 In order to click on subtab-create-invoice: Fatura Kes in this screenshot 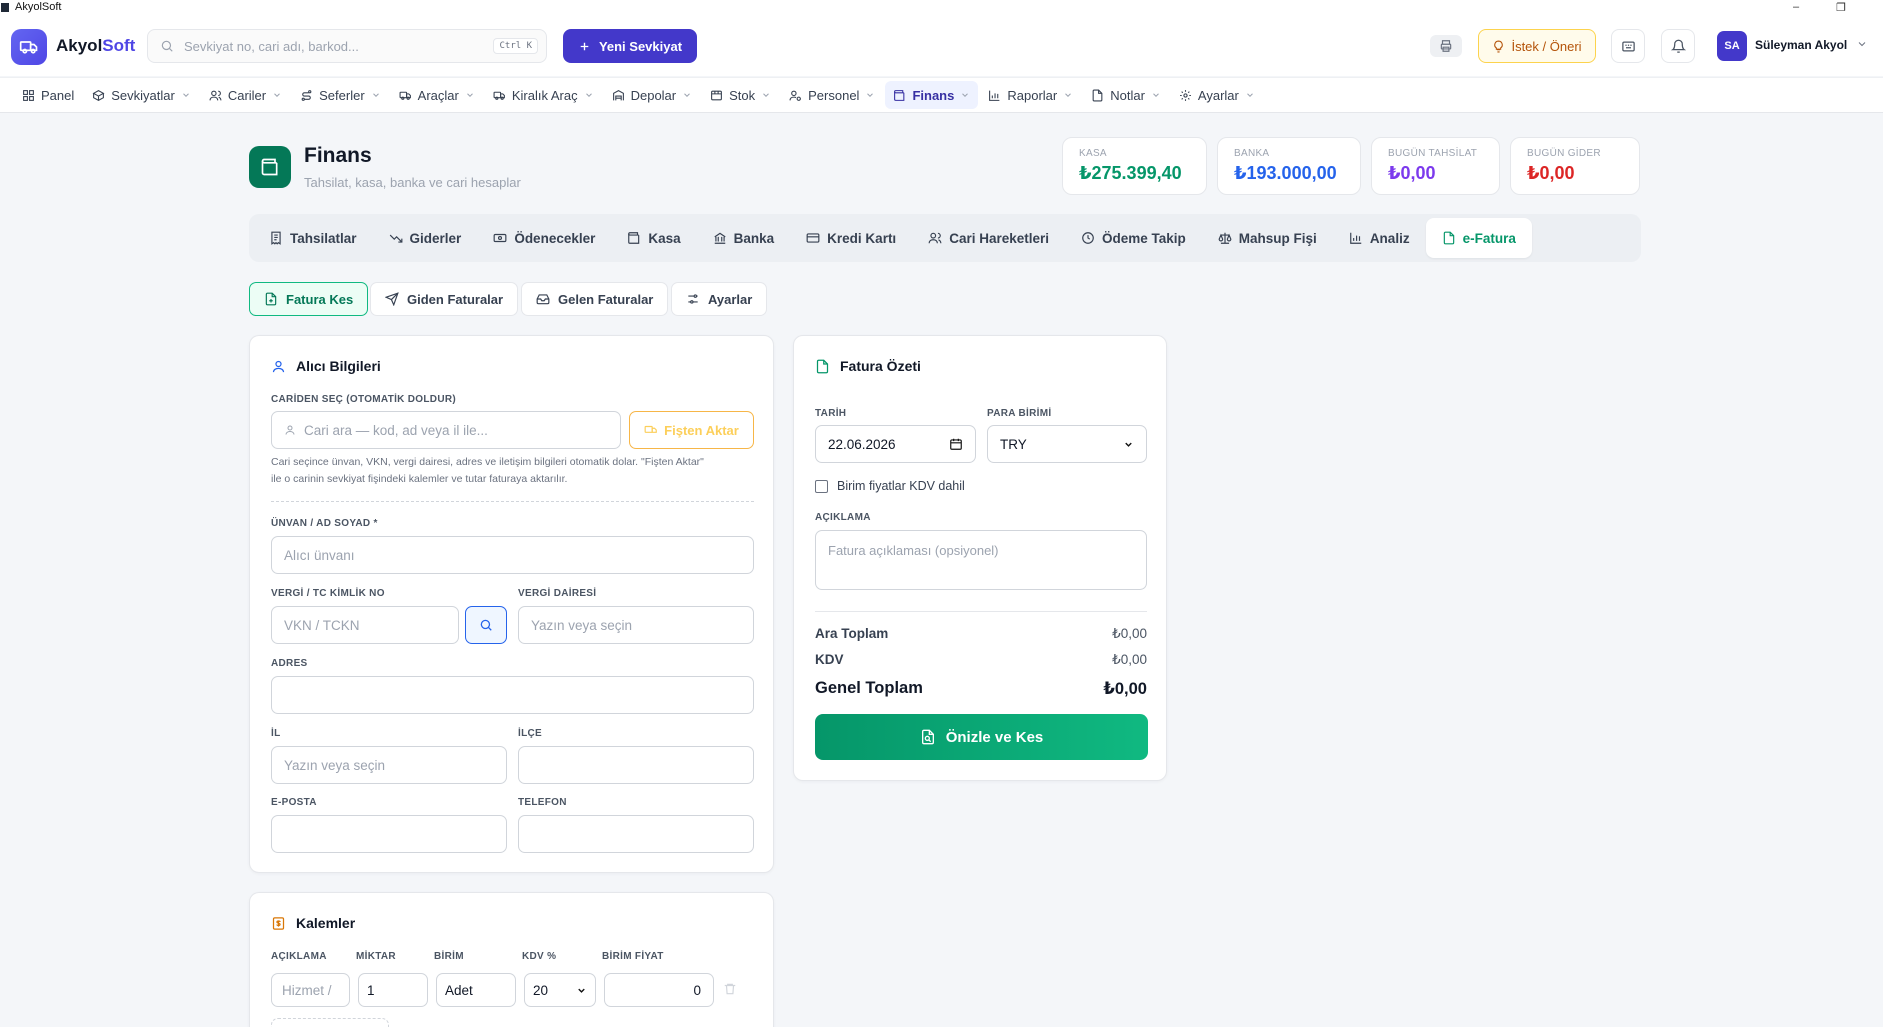, I will do `click(309, 299)`.